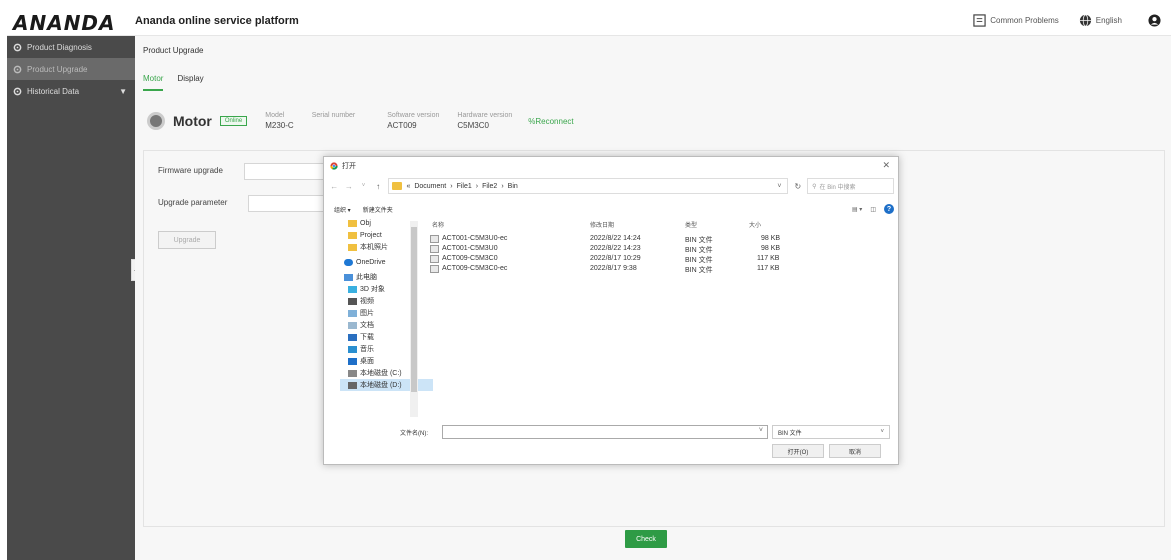  Describe the element at coordinates (814, 186) in the screenshot. I see `search-icon: ⚲` at that location.